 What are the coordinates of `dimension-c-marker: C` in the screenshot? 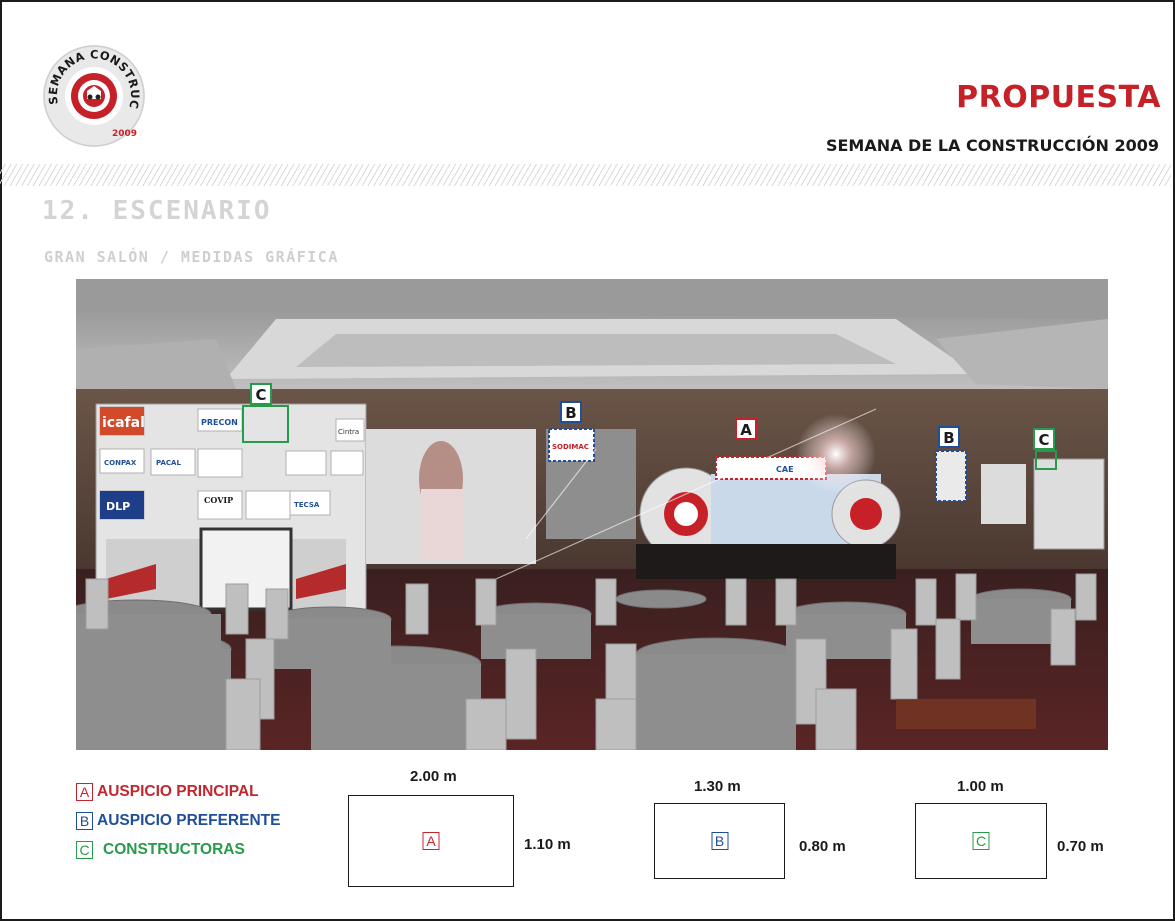 It's located at (981, 841).